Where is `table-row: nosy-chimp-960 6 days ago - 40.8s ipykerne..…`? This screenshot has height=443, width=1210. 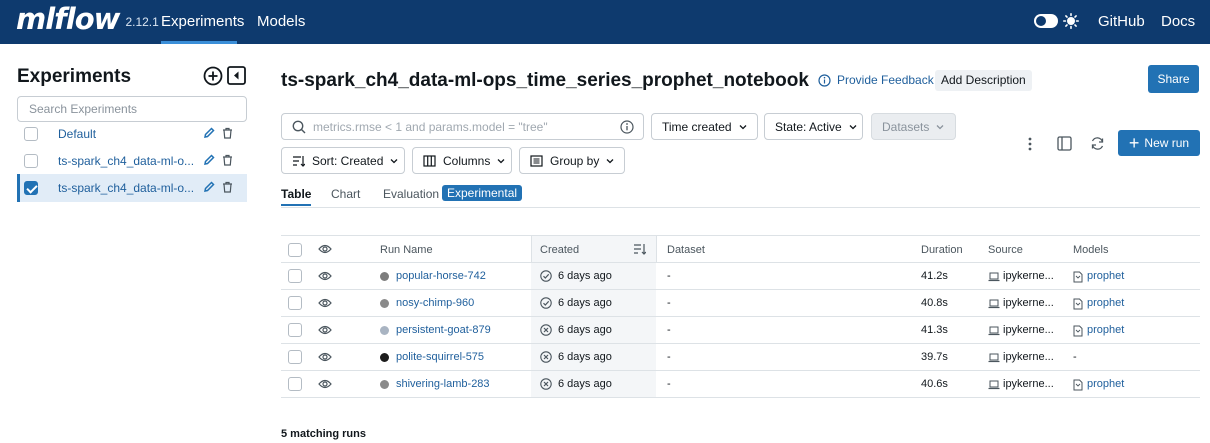
table-row: nosy-chimp-960 6 days ago - 40.8s ipykerne..… is located at coordinates (740, 303).